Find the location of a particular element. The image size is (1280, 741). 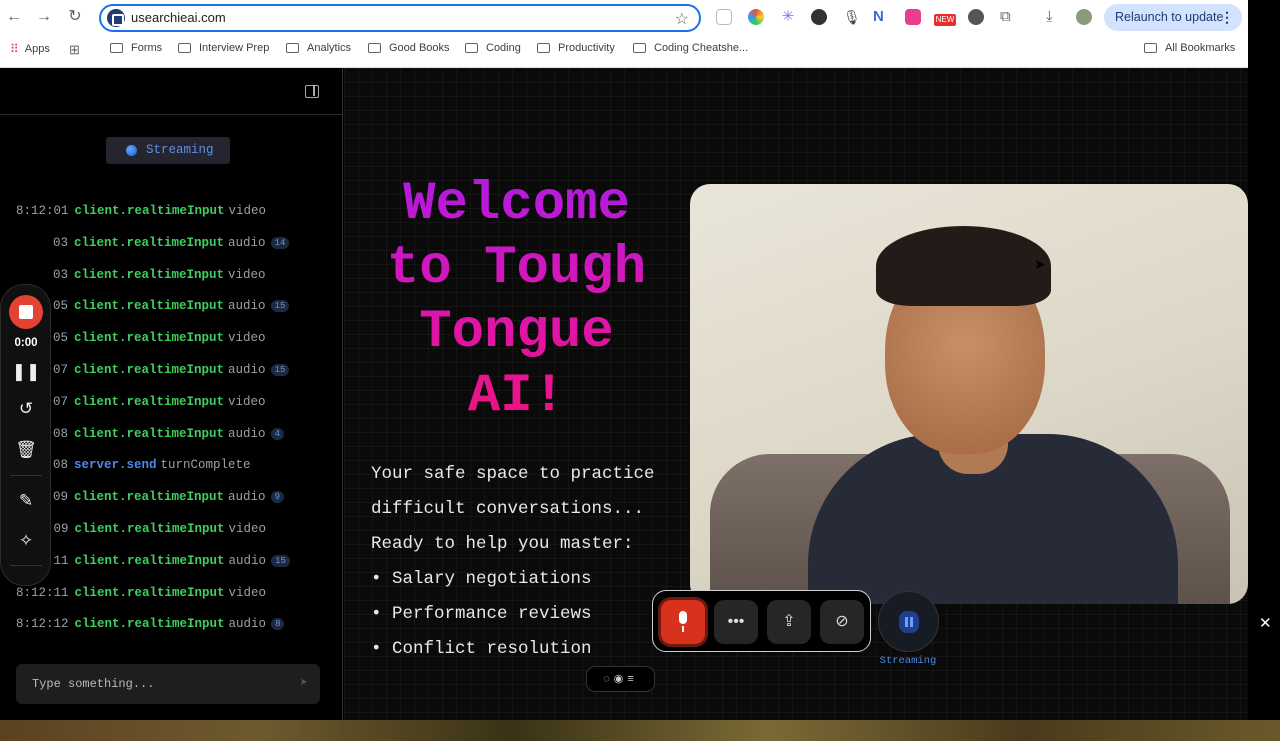

draw-pencil-icon: ✎ is located at coordinates (26, 501).